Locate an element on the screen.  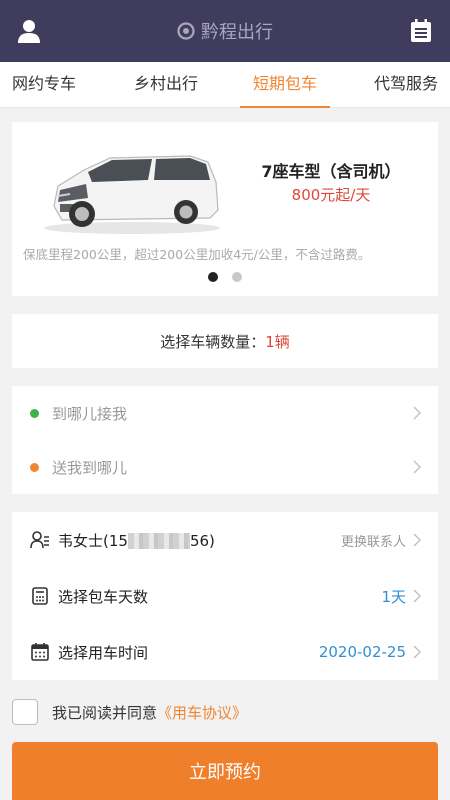
car-price: 800元起/天 is located at coordinates (331, 195).